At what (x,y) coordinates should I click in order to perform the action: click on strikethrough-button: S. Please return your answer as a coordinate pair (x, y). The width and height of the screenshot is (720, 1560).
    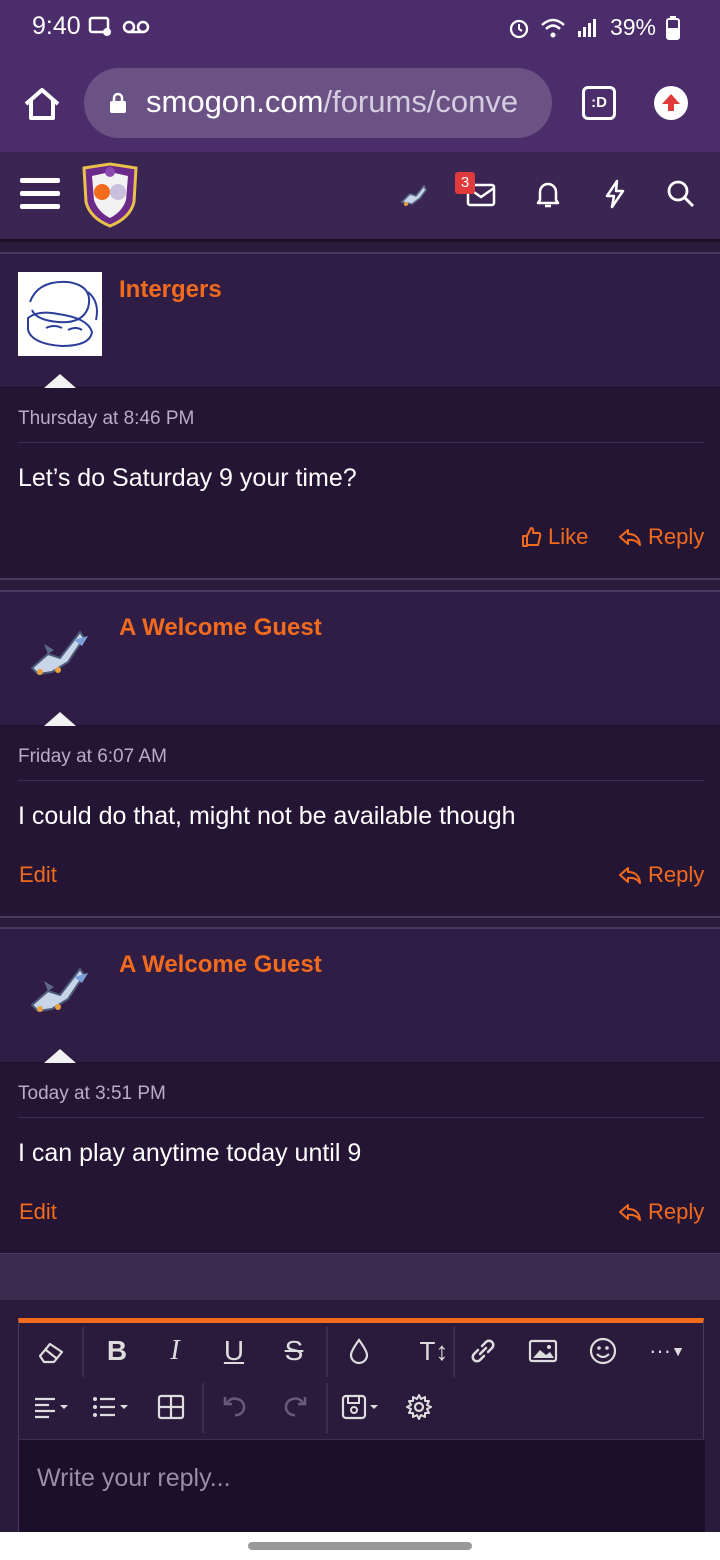
    Looking at the image, I should click on (294, 1351).